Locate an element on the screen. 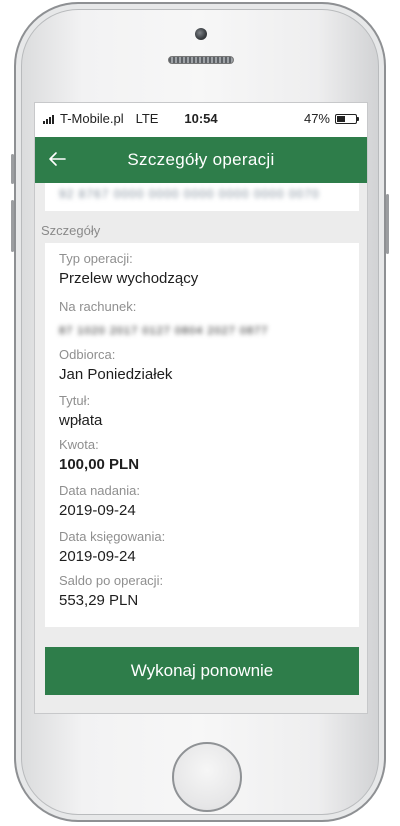  field-label: Na rachunek: is located at coordinates (98, 306).